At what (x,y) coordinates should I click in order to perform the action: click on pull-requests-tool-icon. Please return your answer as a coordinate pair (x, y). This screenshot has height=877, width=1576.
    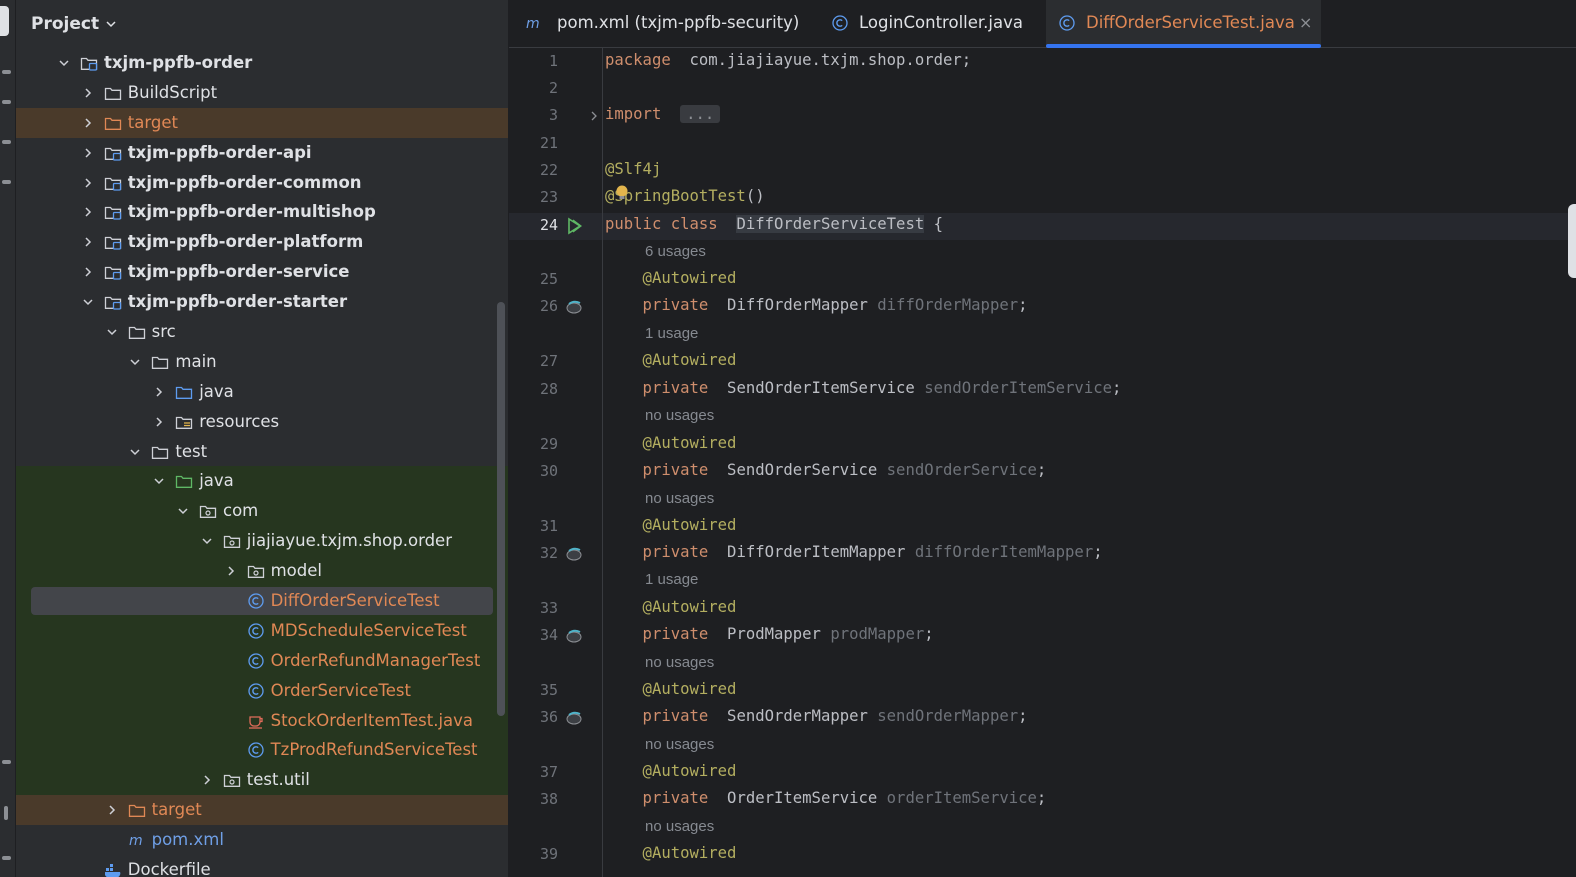
    Looking at the image, I should click on (6, 182).